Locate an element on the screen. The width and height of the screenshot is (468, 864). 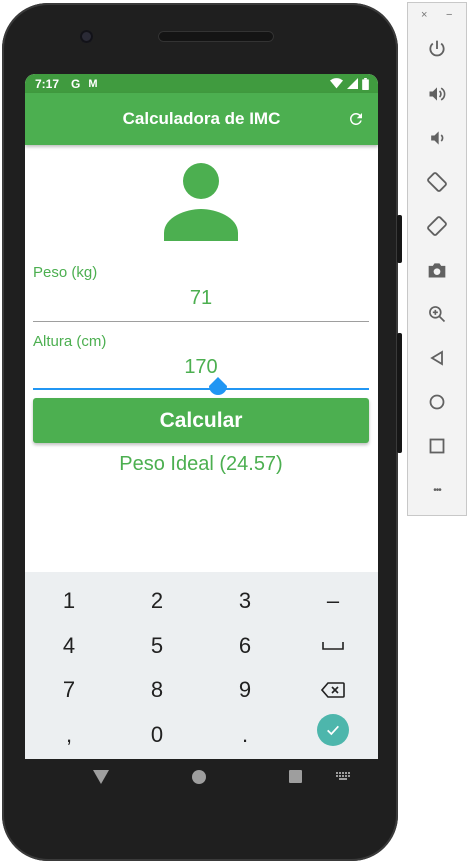
more-icon: ••• is located at coordinates (437, 490).